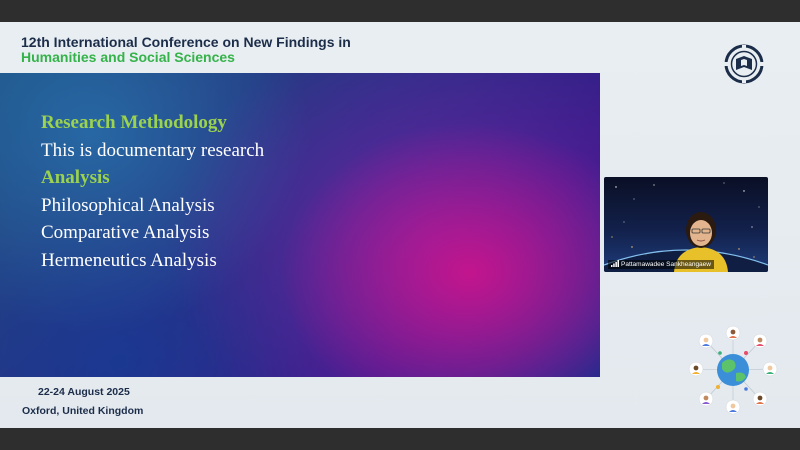 The height and width of the screenshot is (450, 800). I want to click on slide-text-line: This is documentary research, so click(153, 150).